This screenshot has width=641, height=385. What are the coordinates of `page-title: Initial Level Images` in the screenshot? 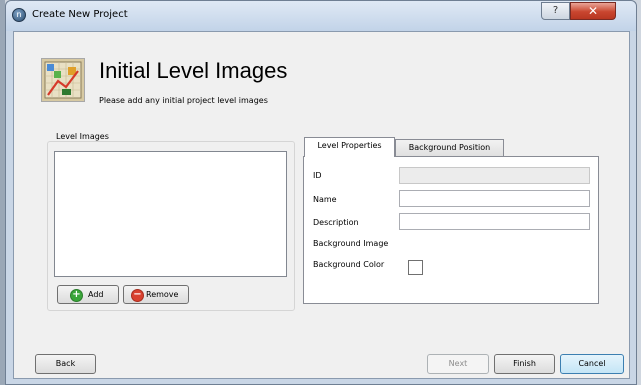 It's located at (193, 70).